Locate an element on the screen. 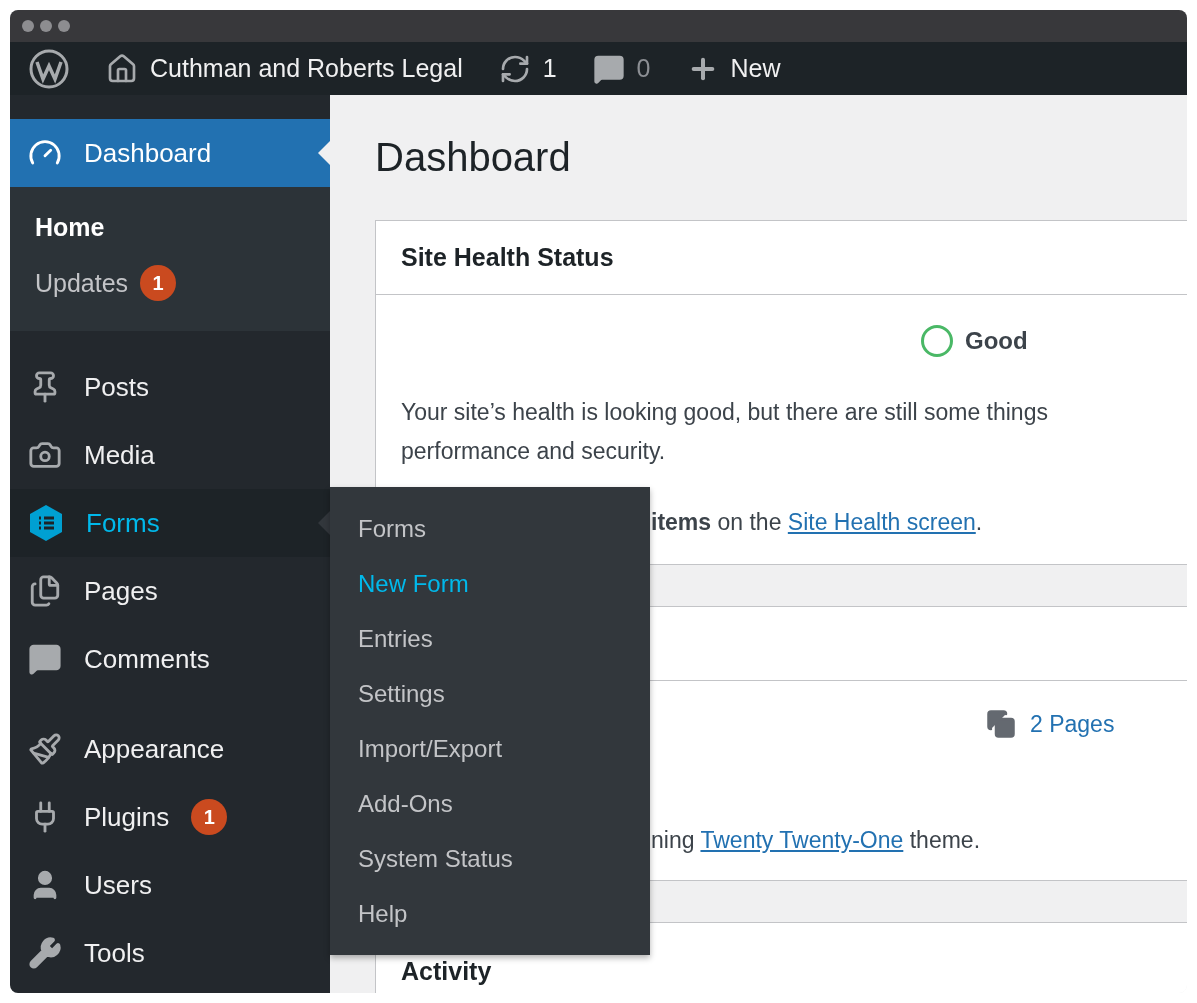 The width and height of the screenshot is (1197, 1003). status-label: Good is located at coordinates (996, 341).